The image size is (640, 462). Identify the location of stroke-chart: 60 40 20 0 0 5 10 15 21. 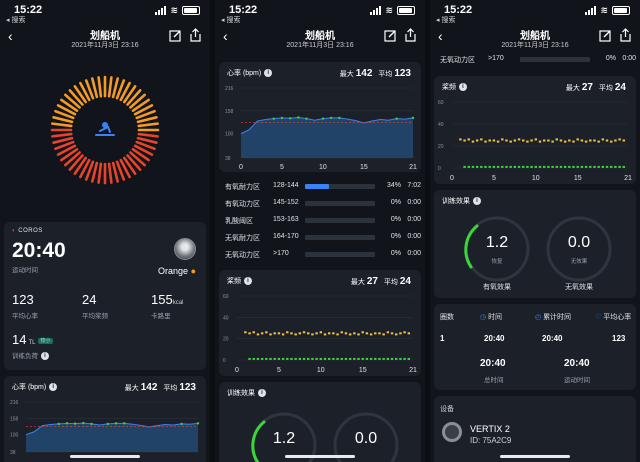
(535, 141).